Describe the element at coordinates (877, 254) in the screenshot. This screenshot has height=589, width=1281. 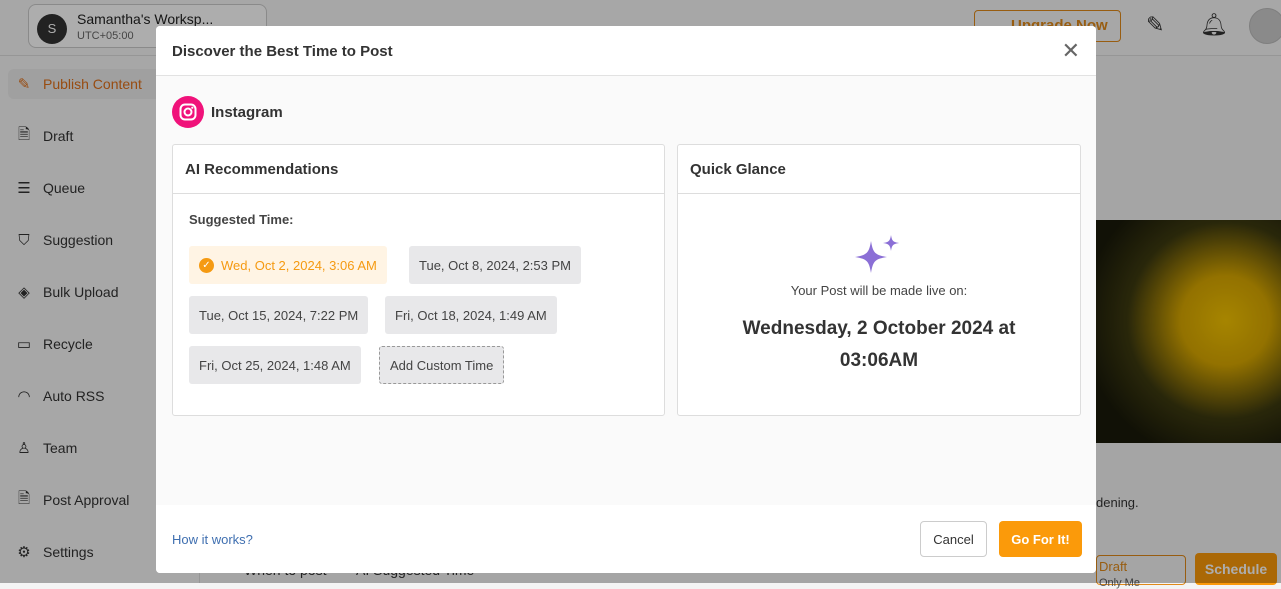
I see `sparkle-icon` at that location.